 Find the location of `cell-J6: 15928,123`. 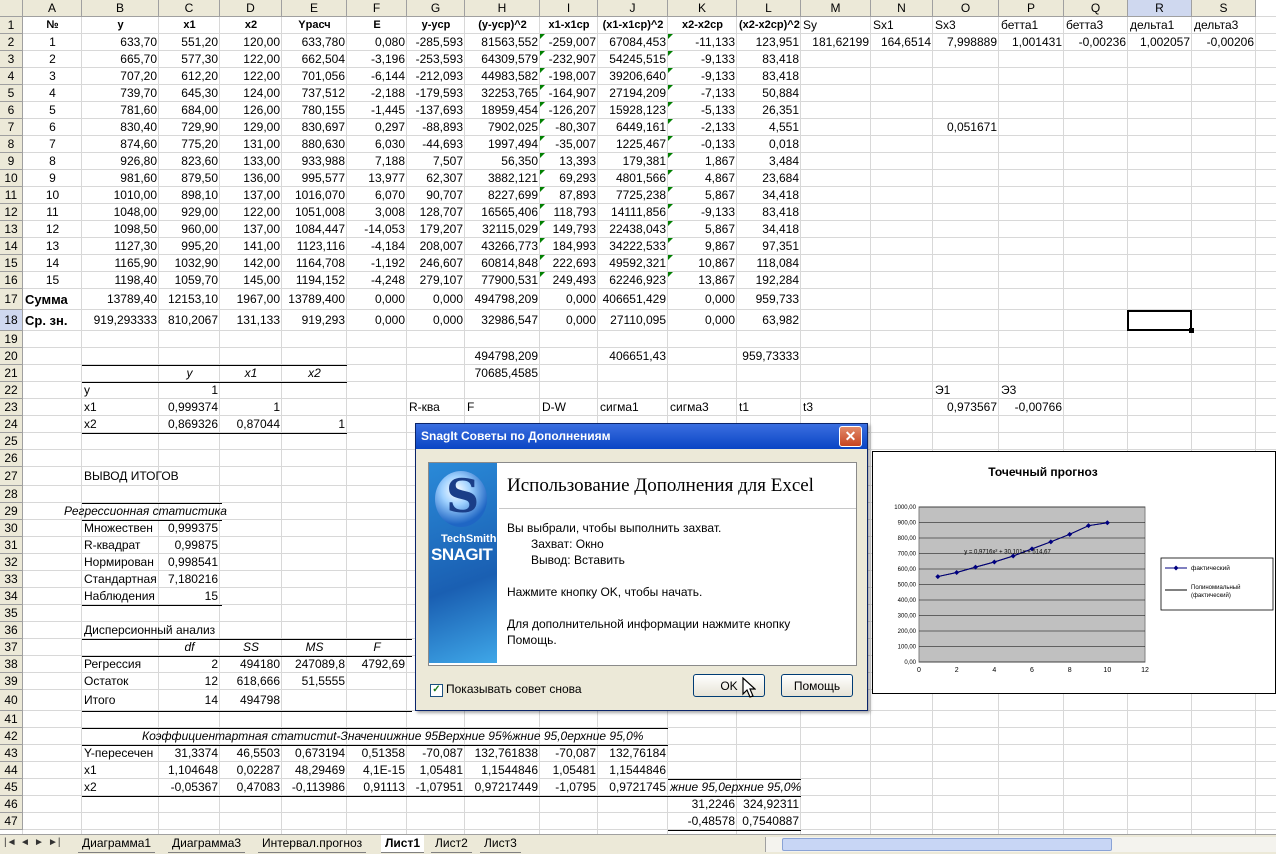

cell-J6: 15928,123 is located at coordinates (633, 110).